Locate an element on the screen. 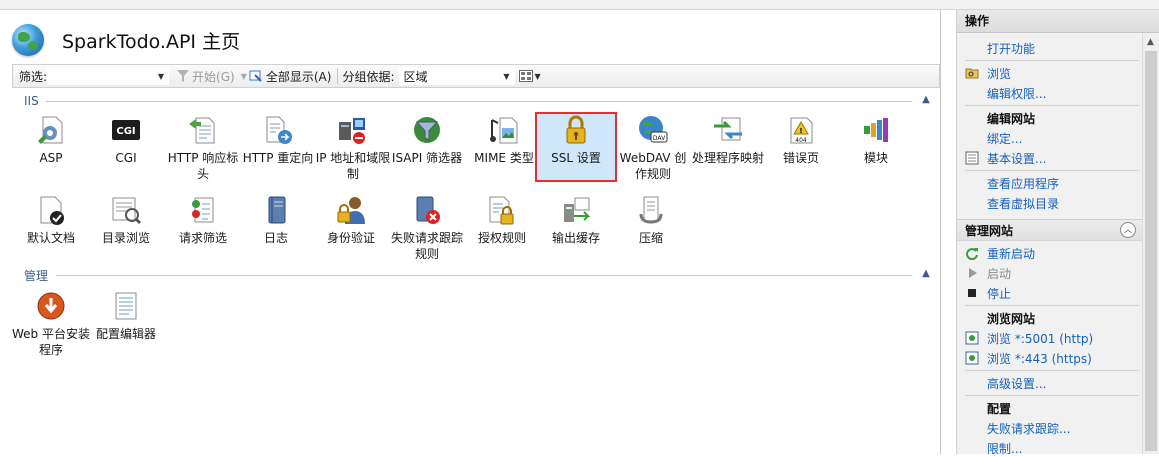 This screenshot has width=1159, height=457. view-grid-icon is located at coordinates (525, 76).